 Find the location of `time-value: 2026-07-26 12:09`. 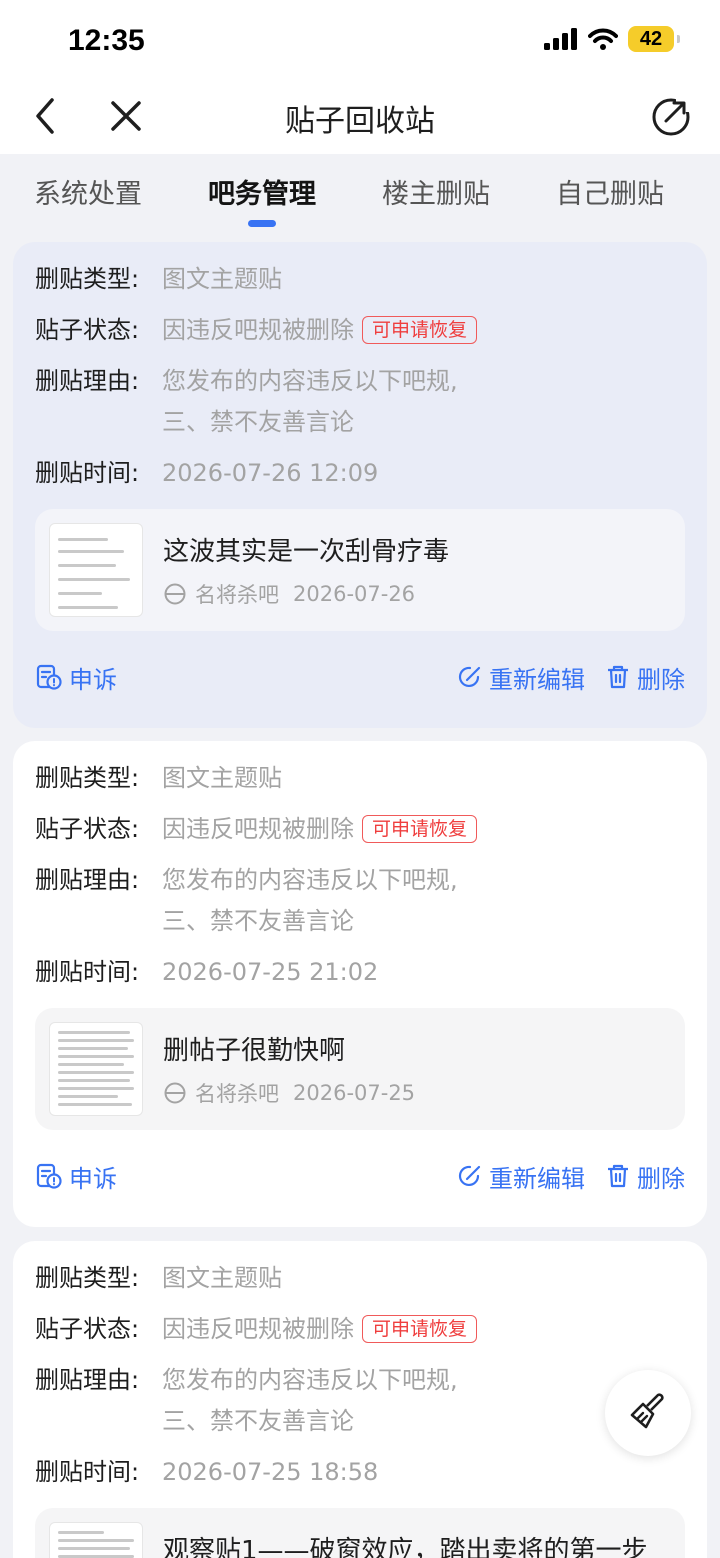

time-value: 2026-07-26 12:09 is located at coordinates (270, 473).